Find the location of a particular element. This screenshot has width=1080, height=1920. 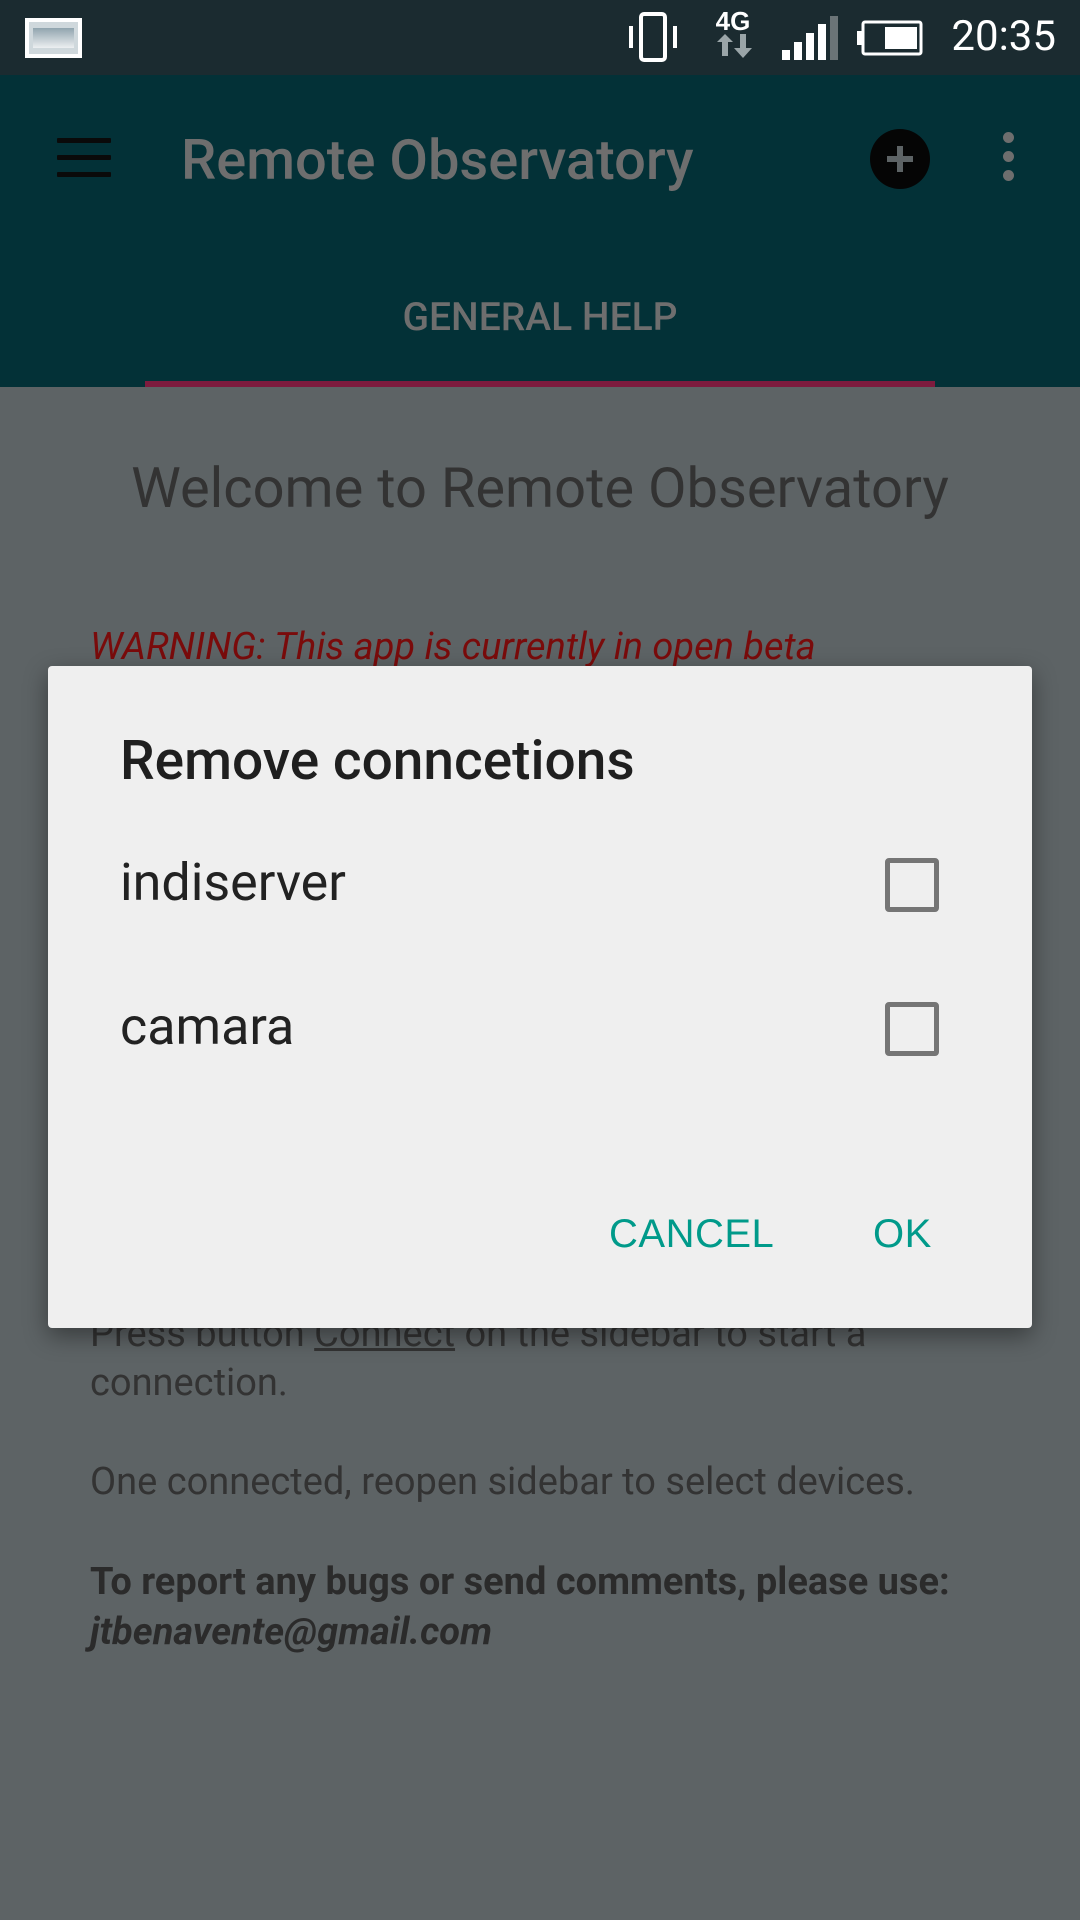

tab-general-help: GENERAL HELP is located at coordinates (540, 331).